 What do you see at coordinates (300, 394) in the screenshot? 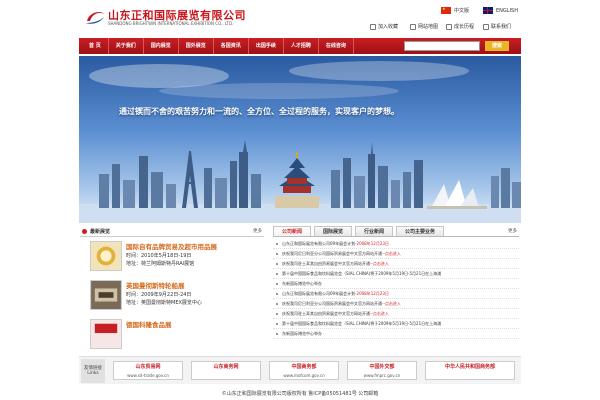
I see `footer-copyright: ©山东正和国际展览有限公司版权所有 鲁ICP备05051481号 公司邮箱` at bounding box center [300, 394].